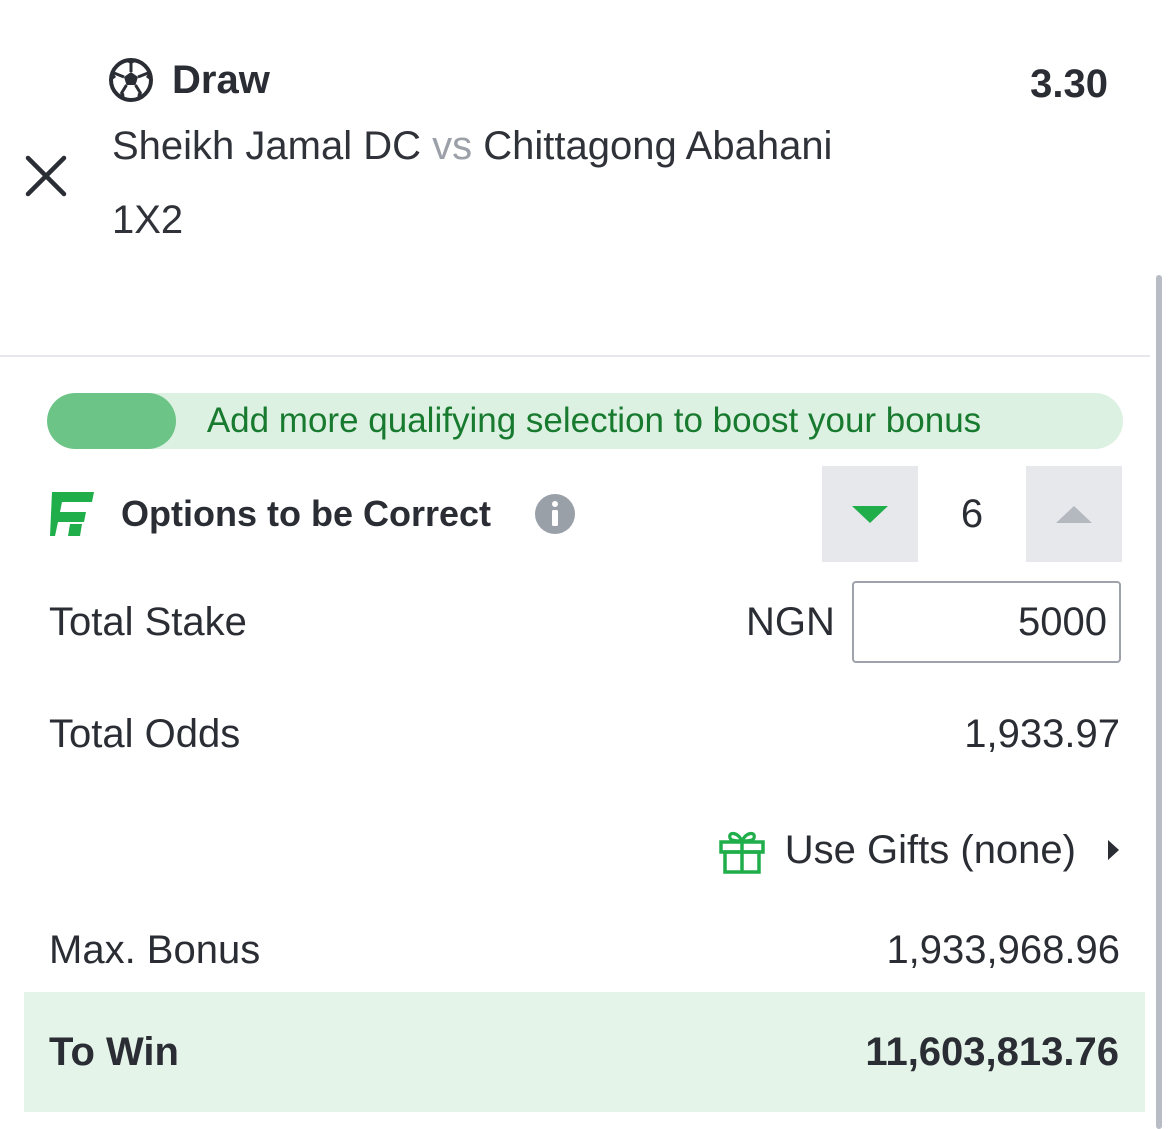  What do you see at coordinates (1159, 702) in the screenshot?
I see `scrollbar-thumb` at bounding box center [1159, 702].